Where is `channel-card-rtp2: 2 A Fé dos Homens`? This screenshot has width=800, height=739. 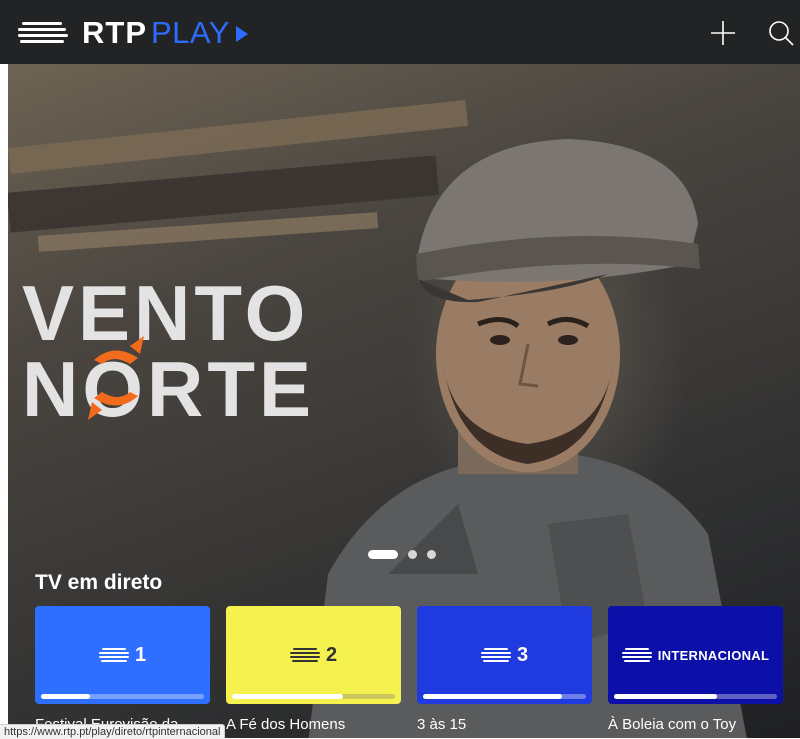
channel-card-rtp2: 2 A Fé dos Homens is located at coordinates (313, 672).